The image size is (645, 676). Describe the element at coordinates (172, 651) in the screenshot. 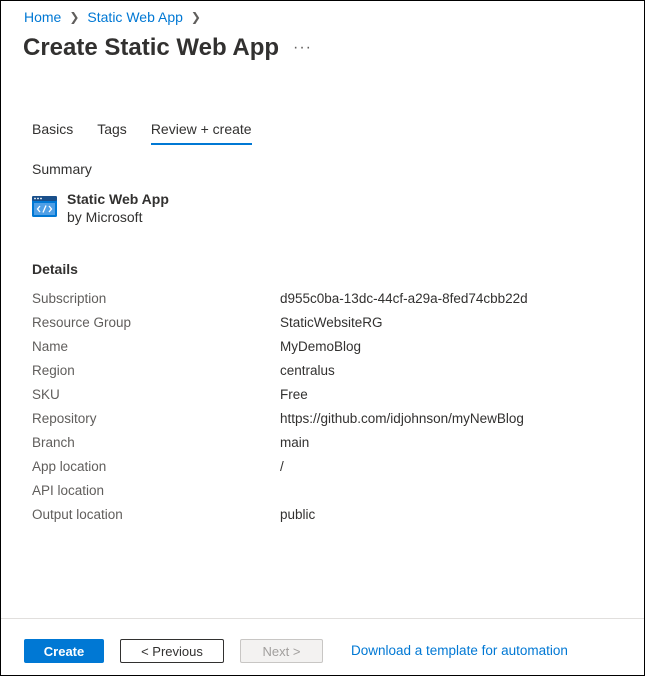

I see `previous-button: < Previous` at that location.